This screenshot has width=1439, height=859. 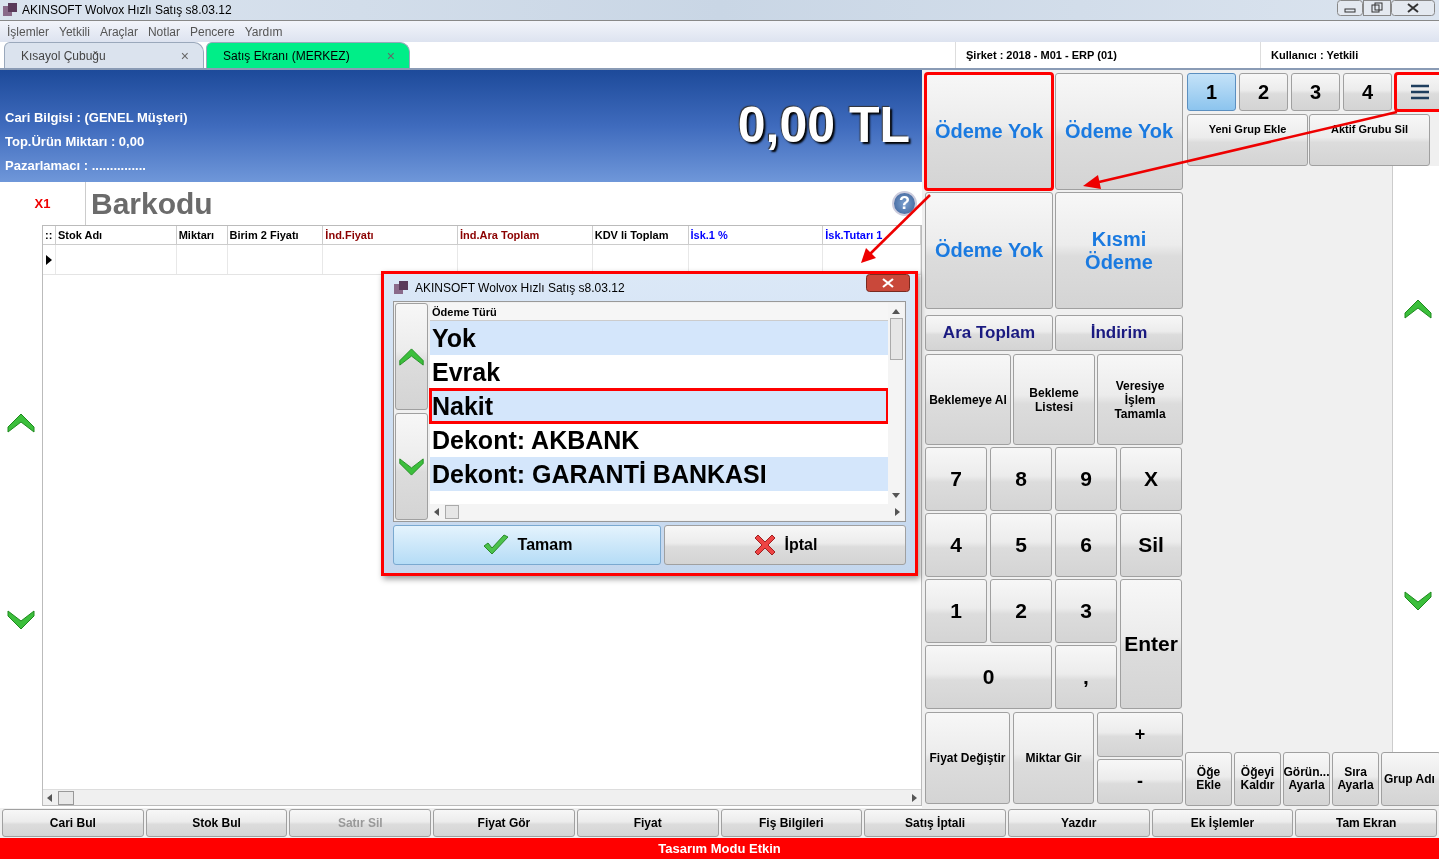 What do you see at coordinates (988, 677) in the screenshot?
I see `numpad-key: 0` at bounding box center [988, 677].